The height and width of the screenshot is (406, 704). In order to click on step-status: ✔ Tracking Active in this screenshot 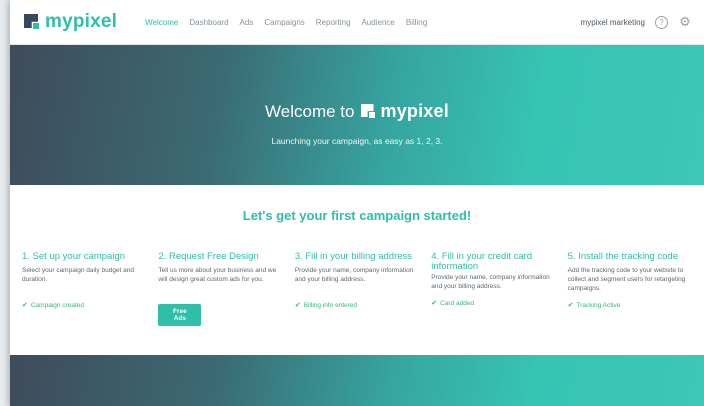, I will do `click(630, 305)`.